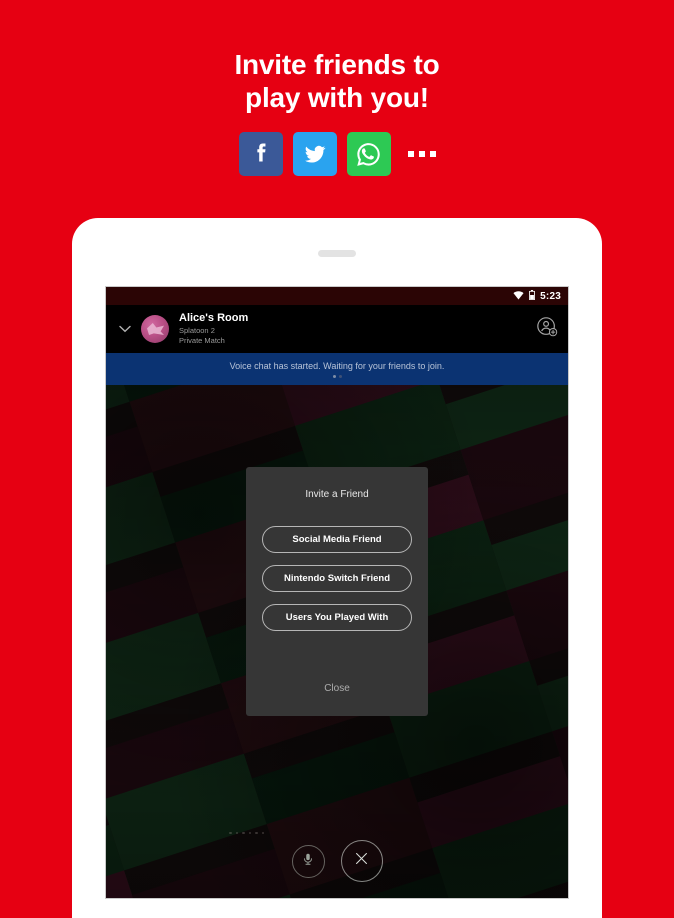 The width and height of the screenshot is (674, 918). What do you see at coordinates (202, 341) in the screenshot?
I see `match-type: Private Match` at bounding box center [202, 341].